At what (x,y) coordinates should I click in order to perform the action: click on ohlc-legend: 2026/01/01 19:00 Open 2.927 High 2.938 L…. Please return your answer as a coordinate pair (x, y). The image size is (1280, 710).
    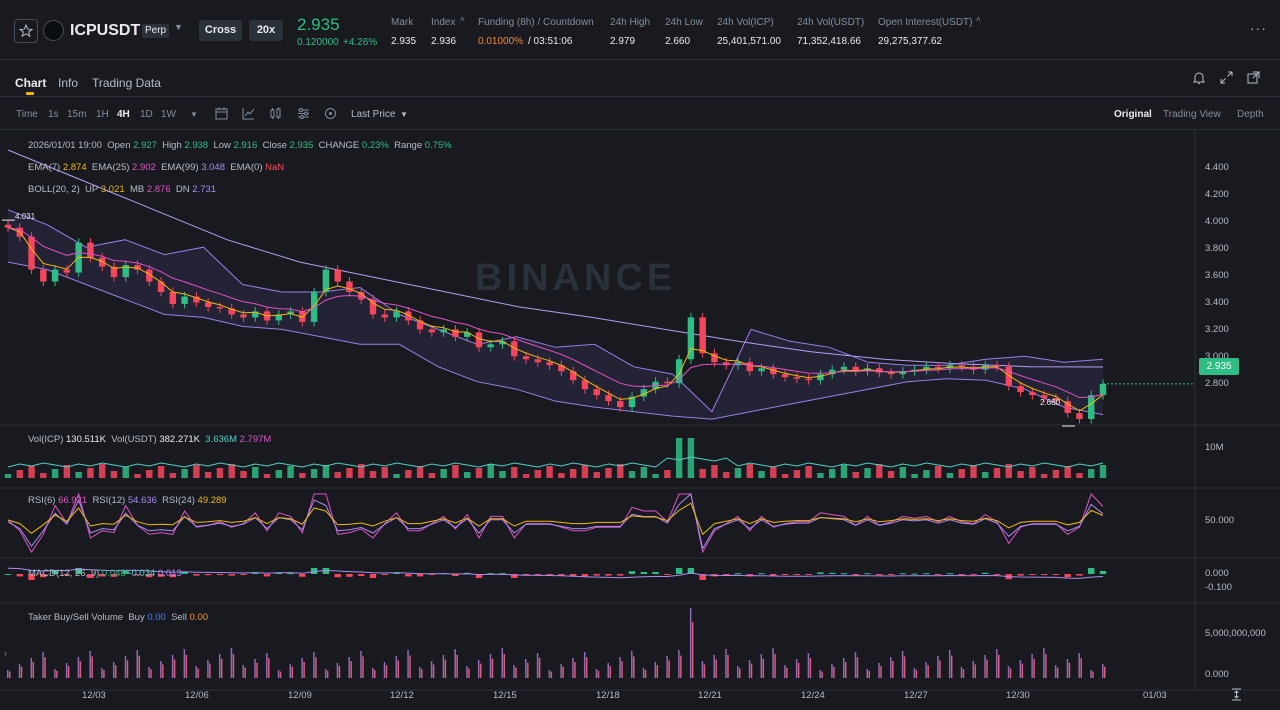
    Looking at the image, I should click on (240, 145).